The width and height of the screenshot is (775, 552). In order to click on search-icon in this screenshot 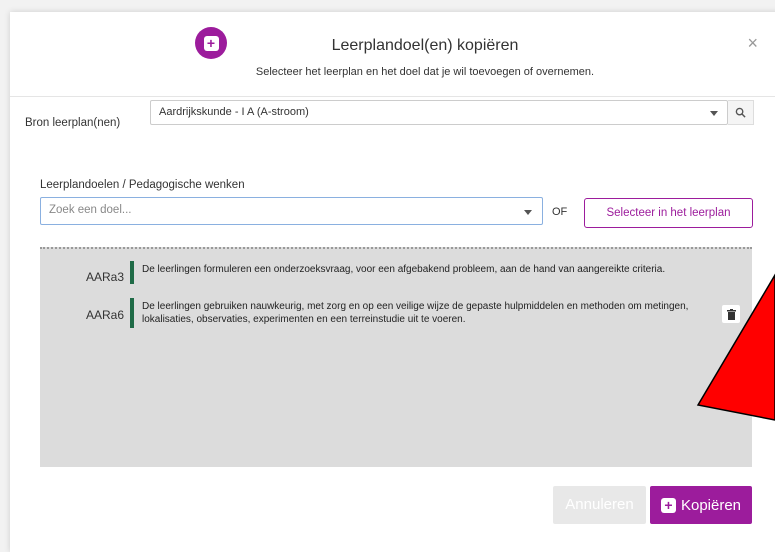, I will do `click(740, 112)`.